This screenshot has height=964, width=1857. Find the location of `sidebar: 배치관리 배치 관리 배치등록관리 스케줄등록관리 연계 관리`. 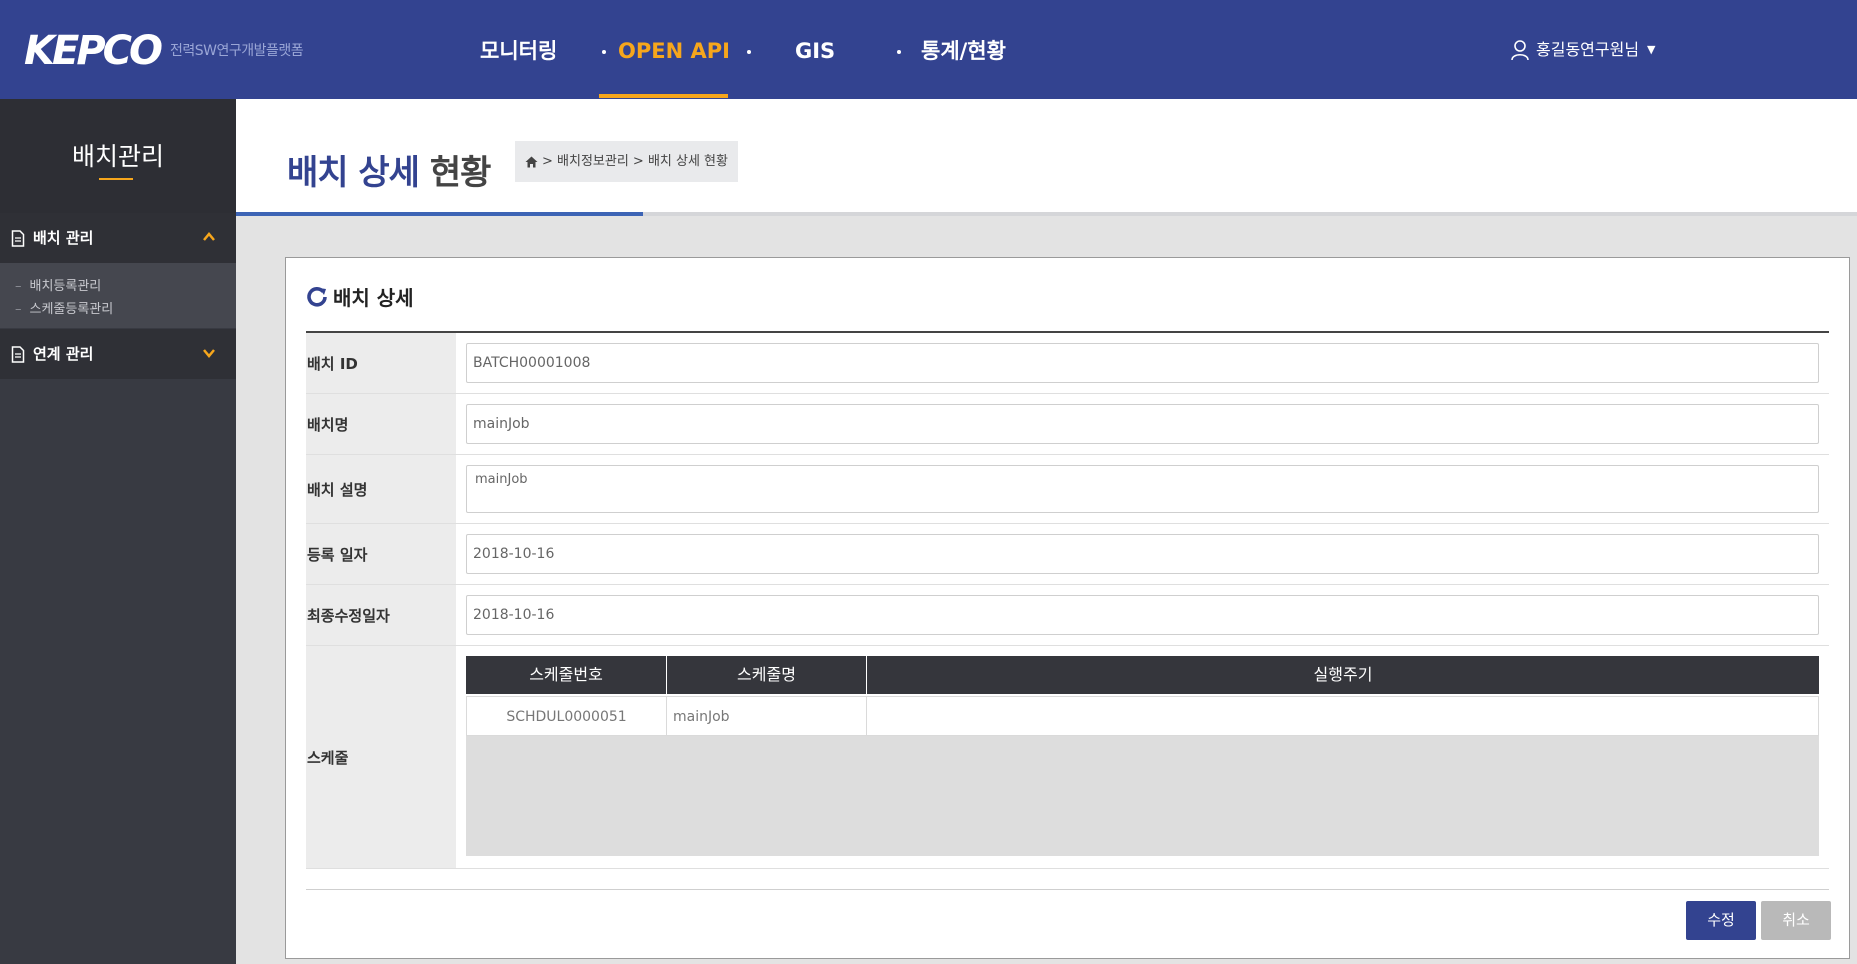

sidebar: 배치관리 배치 관리 배치등록관리 스케줄등록관리 연계 관리 is located at coordinates (118, 531).